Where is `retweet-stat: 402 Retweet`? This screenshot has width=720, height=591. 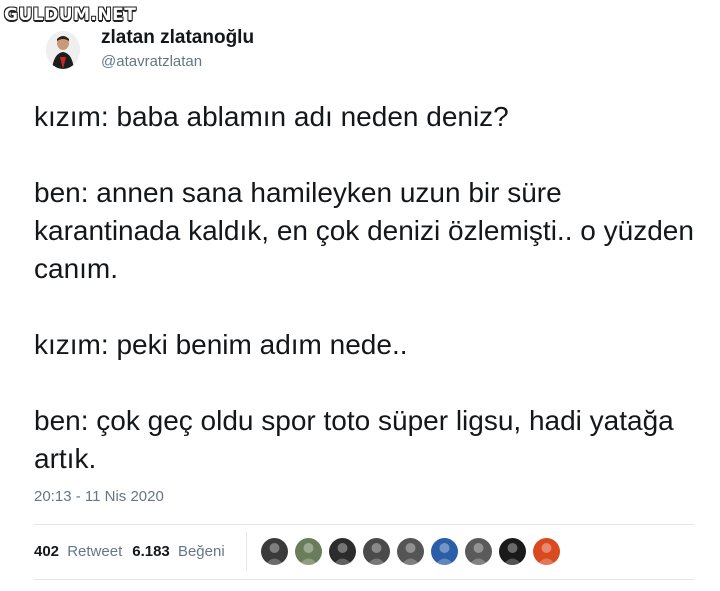 retweet-stat: 402 Retweet is located at coordinates (78, 551).